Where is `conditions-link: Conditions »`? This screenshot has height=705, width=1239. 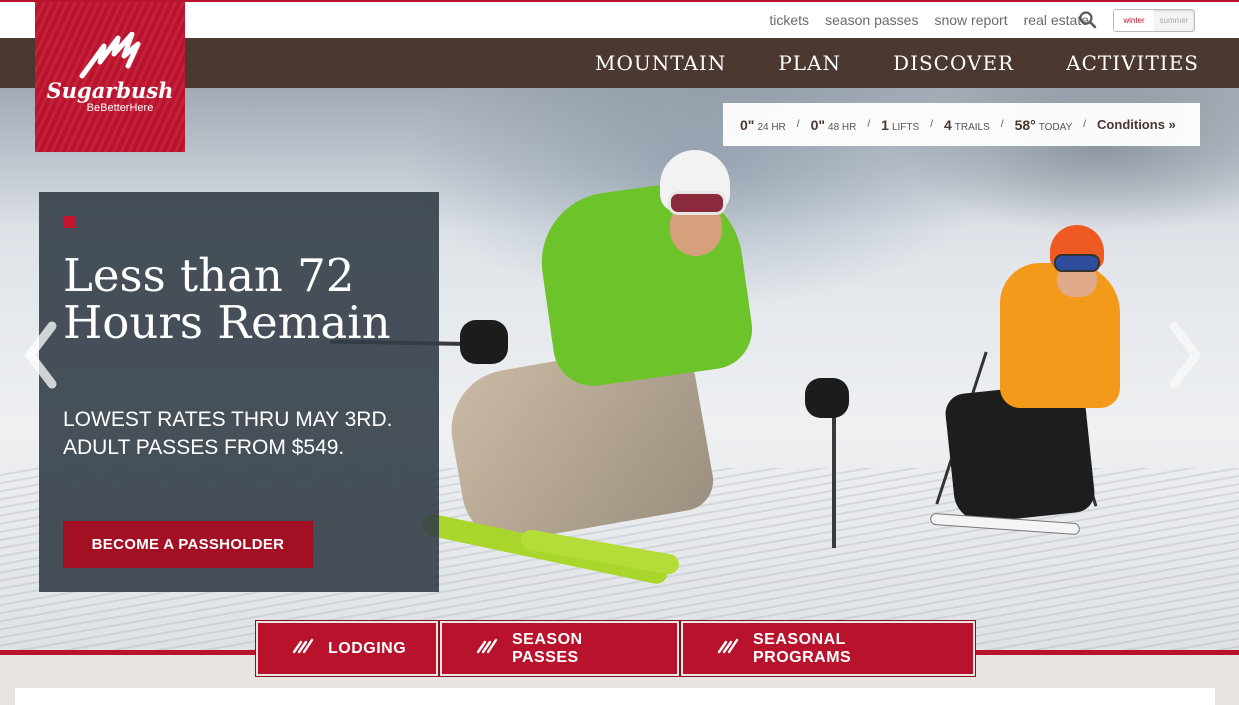
conditions-link: Conditions » is located at coordinates (1136, 124).